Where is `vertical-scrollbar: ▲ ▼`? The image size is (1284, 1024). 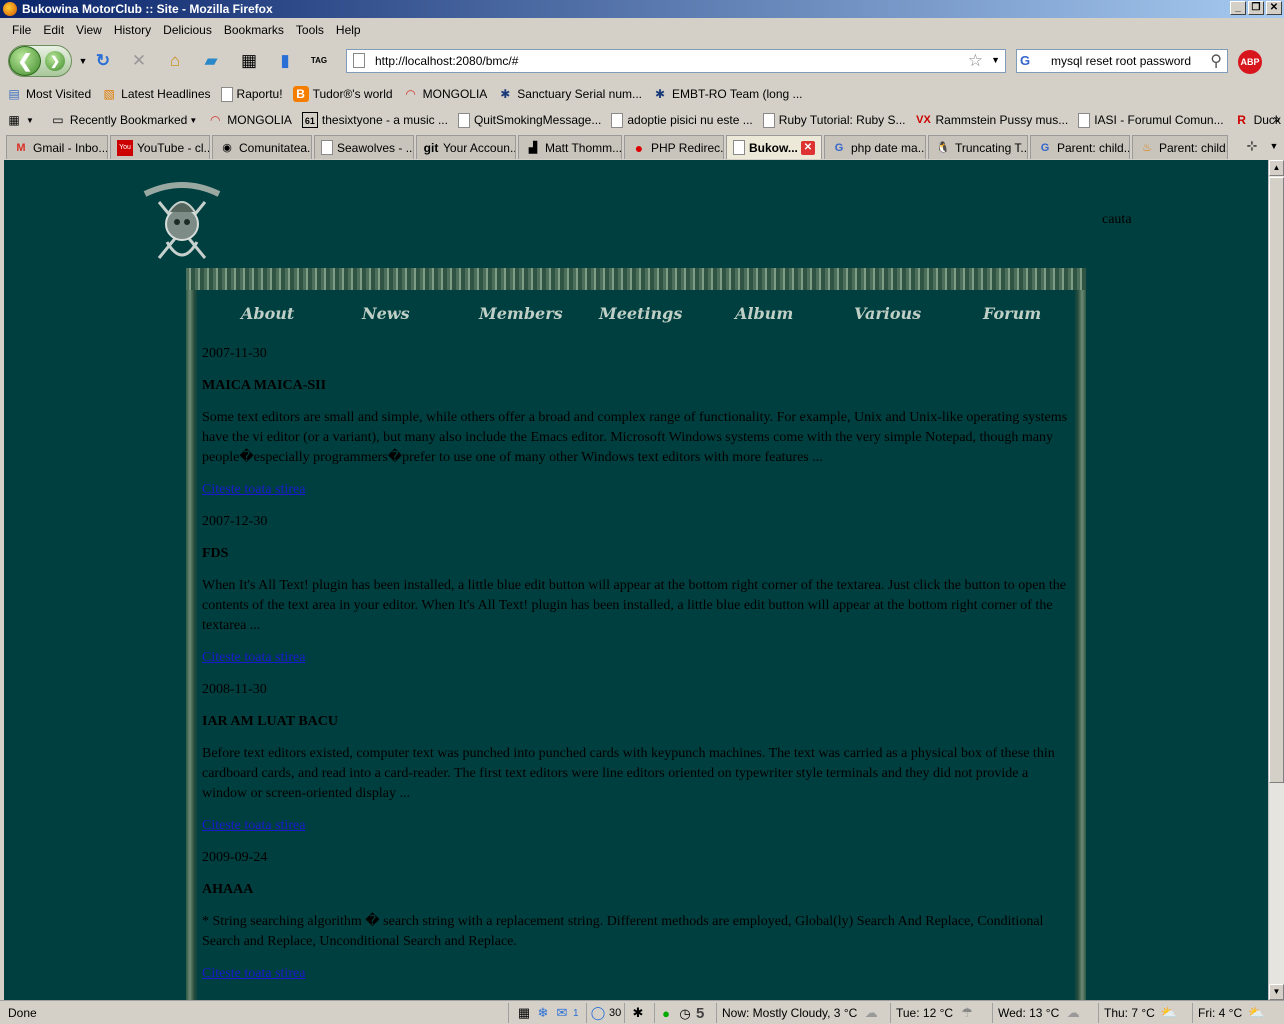 vertical-scrollbar: ▲ ▼ is located at coordinates (1276, 580).